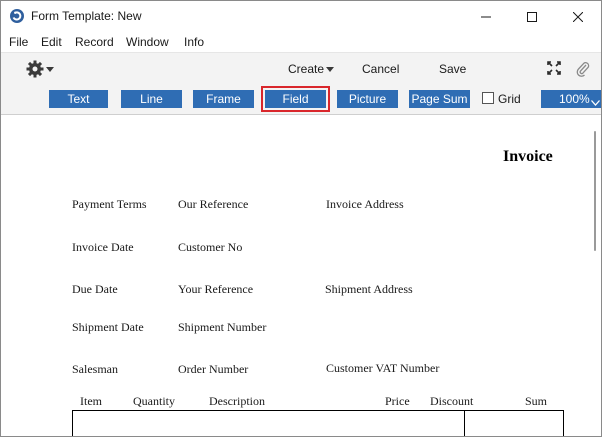 The image size is (602, 437). I want to click on save-button: Save, so click(452, 69).